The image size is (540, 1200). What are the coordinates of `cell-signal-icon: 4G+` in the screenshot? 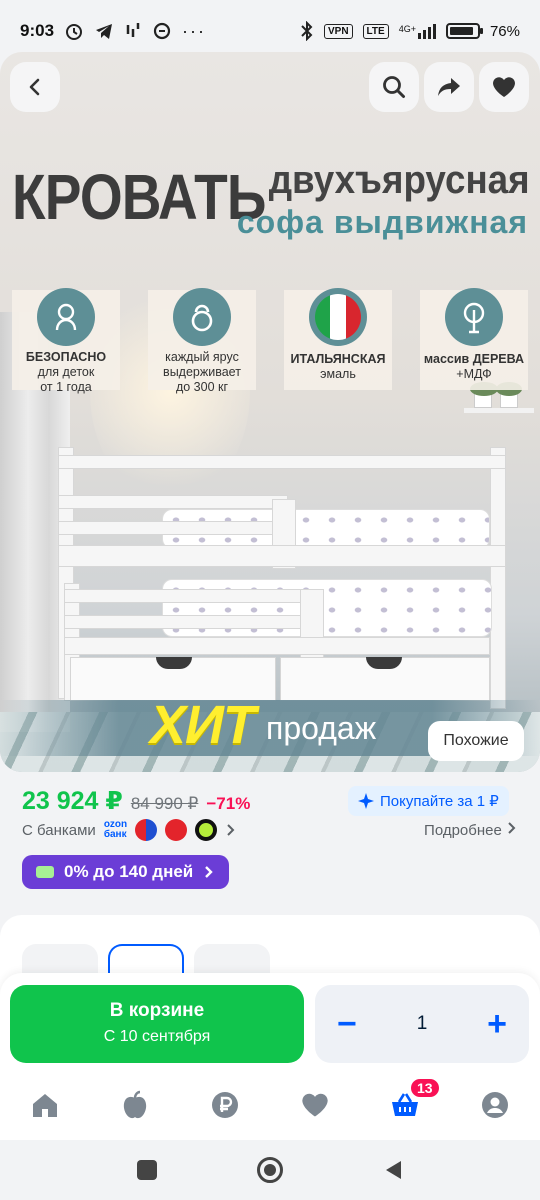 It's located at (417, 31).